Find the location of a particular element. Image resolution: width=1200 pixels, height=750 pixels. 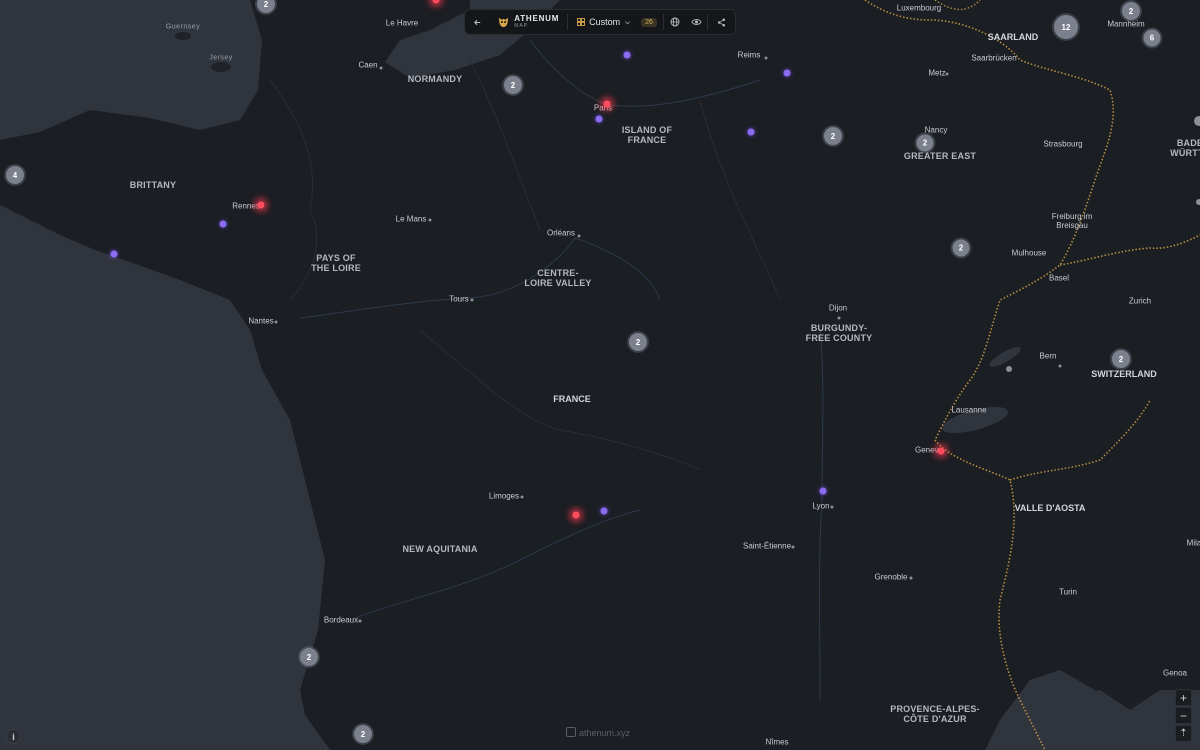

map-toolbar: ATHENUM MAP Custom 26 is located at coordinates (600, 22).